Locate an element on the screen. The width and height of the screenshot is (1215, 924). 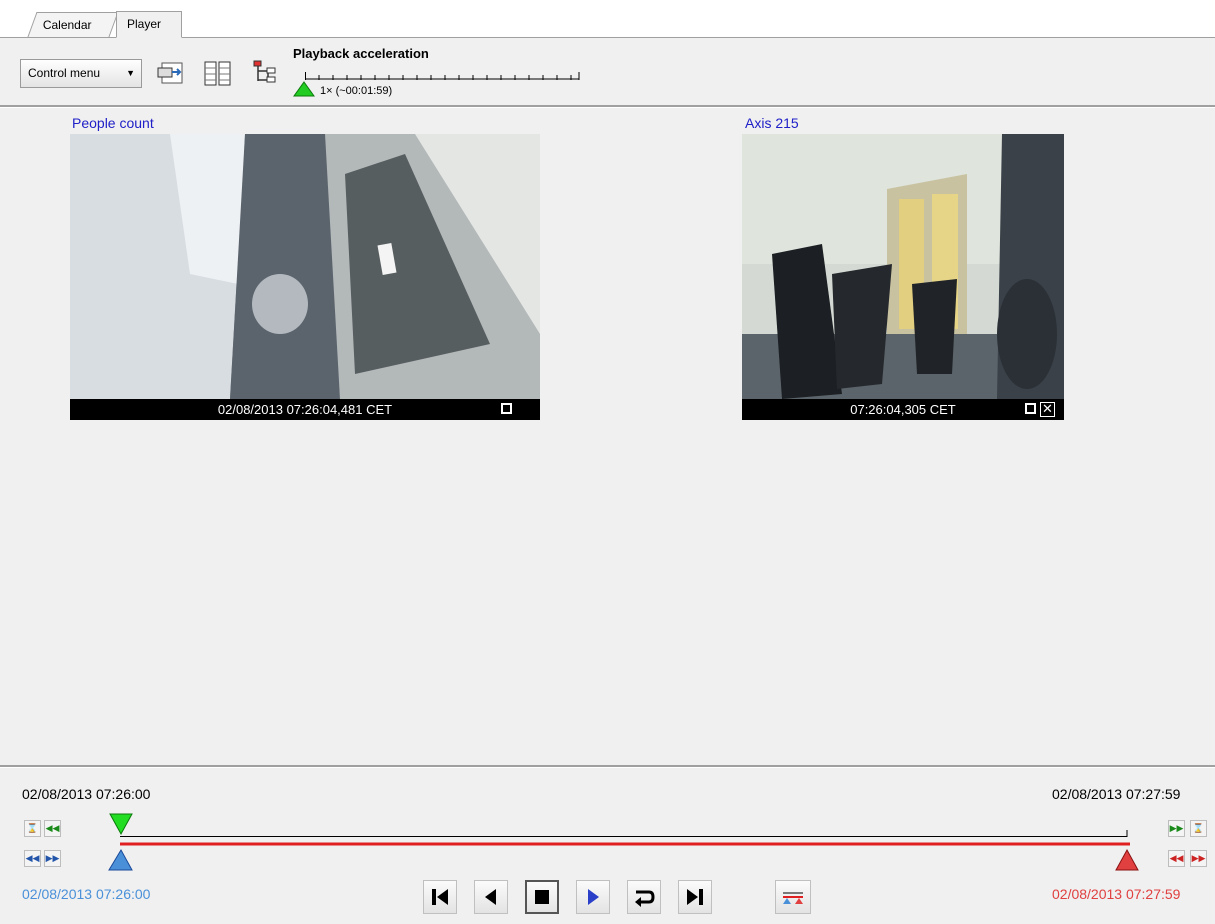
export-button is located at coordinates (171, 73).